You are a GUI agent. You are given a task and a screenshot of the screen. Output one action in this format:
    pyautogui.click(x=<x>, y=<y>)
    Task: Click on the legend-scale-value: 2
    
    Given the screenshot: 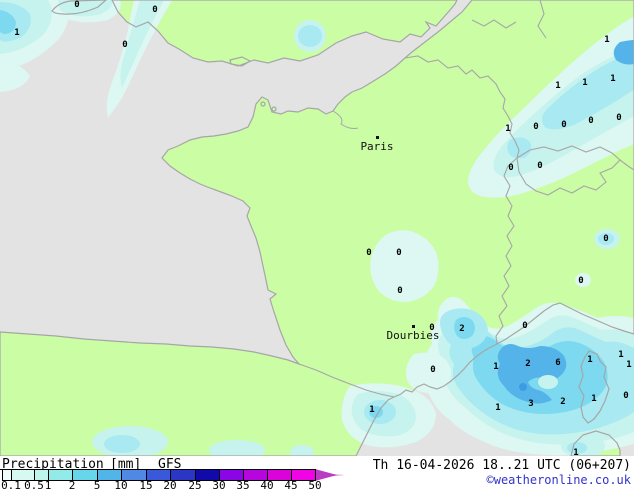 What is the action you would take?
    pyautogui.click(x=72, y=484)
    